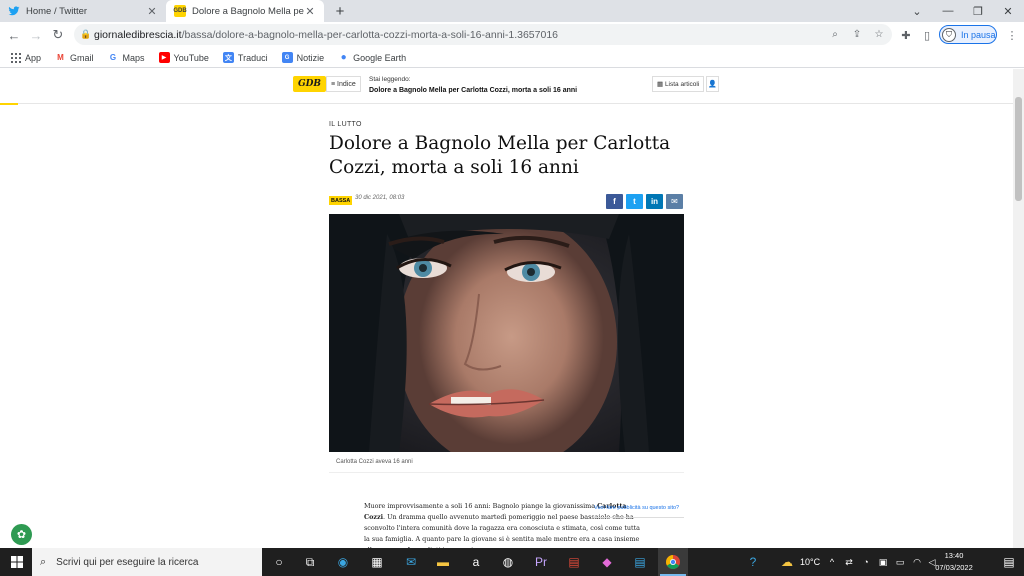 This screenshot has width=1024, height=576. I want to click on bookmark-label: Notizie, so click(310, 57).